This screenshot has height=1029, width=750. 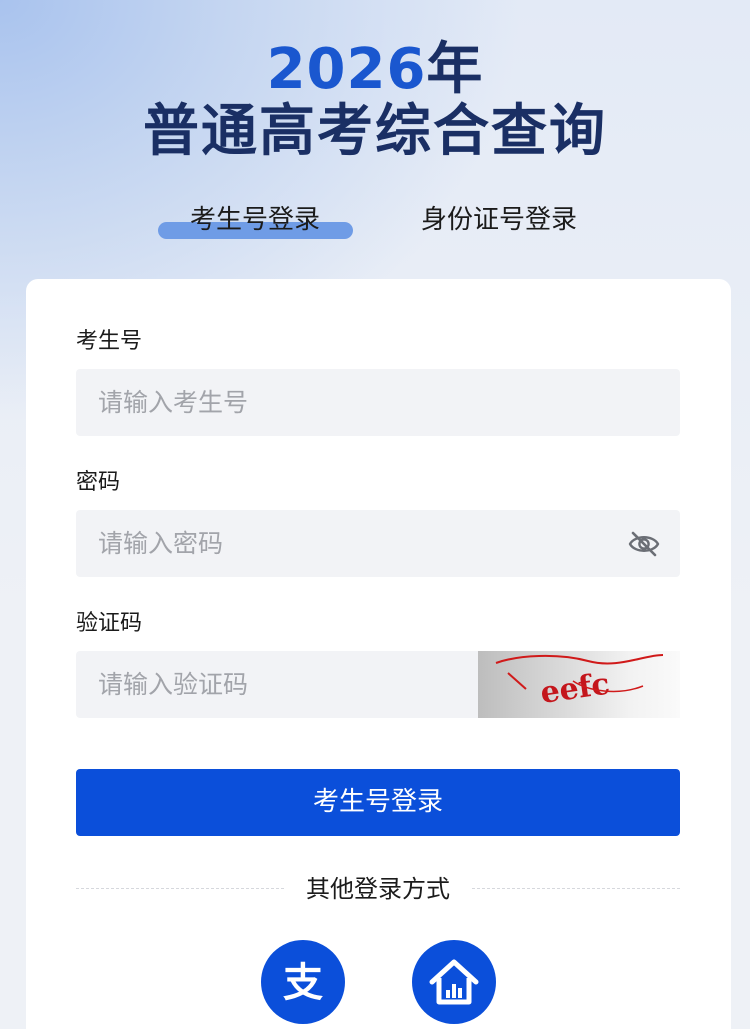 I want to click on page-header: 2026年 普通高考综合查询, so click(x=375, y=101).